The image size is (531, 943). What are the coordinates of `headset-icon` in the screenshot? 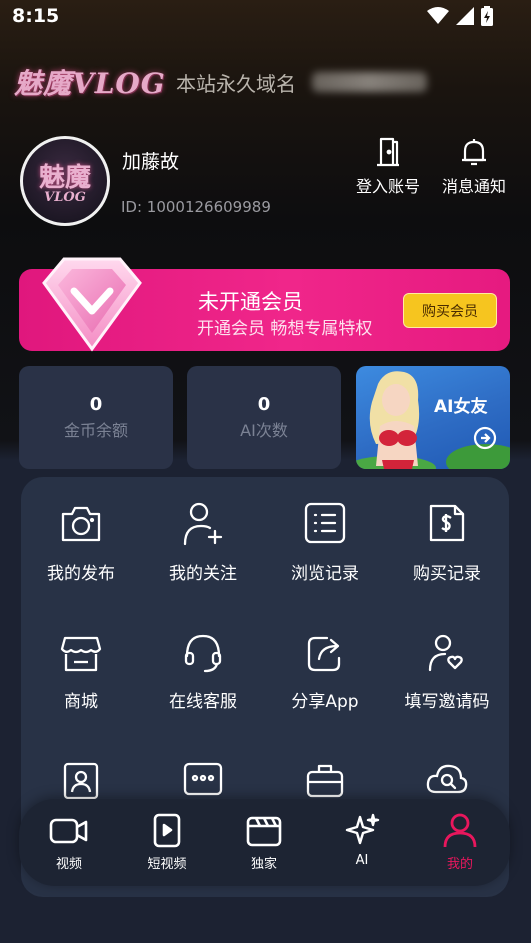 It's located at (203, 653).